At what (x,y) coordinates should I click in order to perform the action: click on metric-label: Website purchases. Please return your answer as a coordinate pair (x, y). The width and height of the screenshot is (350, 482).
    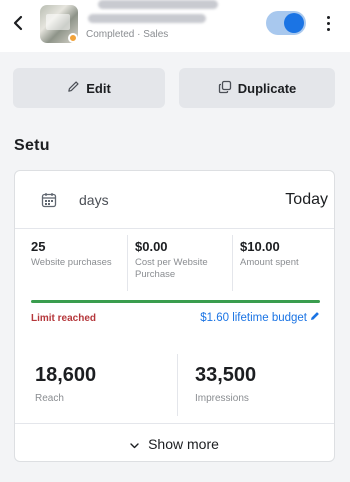
    Looking at the image, I should click on (71, 262).